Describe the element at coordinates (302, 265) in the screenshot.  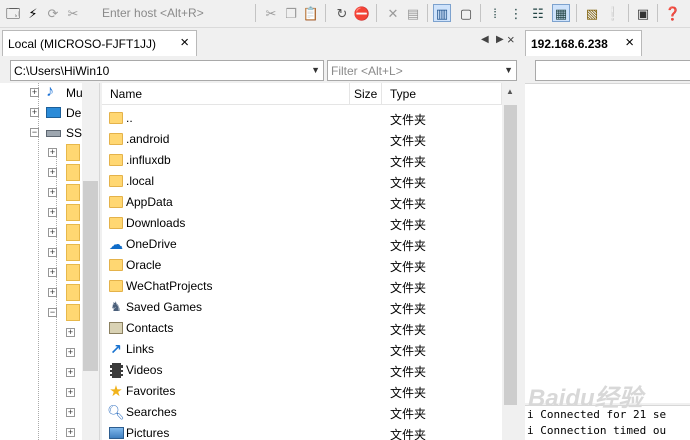
I see `file-row: Oracle 文件夹` at that location.